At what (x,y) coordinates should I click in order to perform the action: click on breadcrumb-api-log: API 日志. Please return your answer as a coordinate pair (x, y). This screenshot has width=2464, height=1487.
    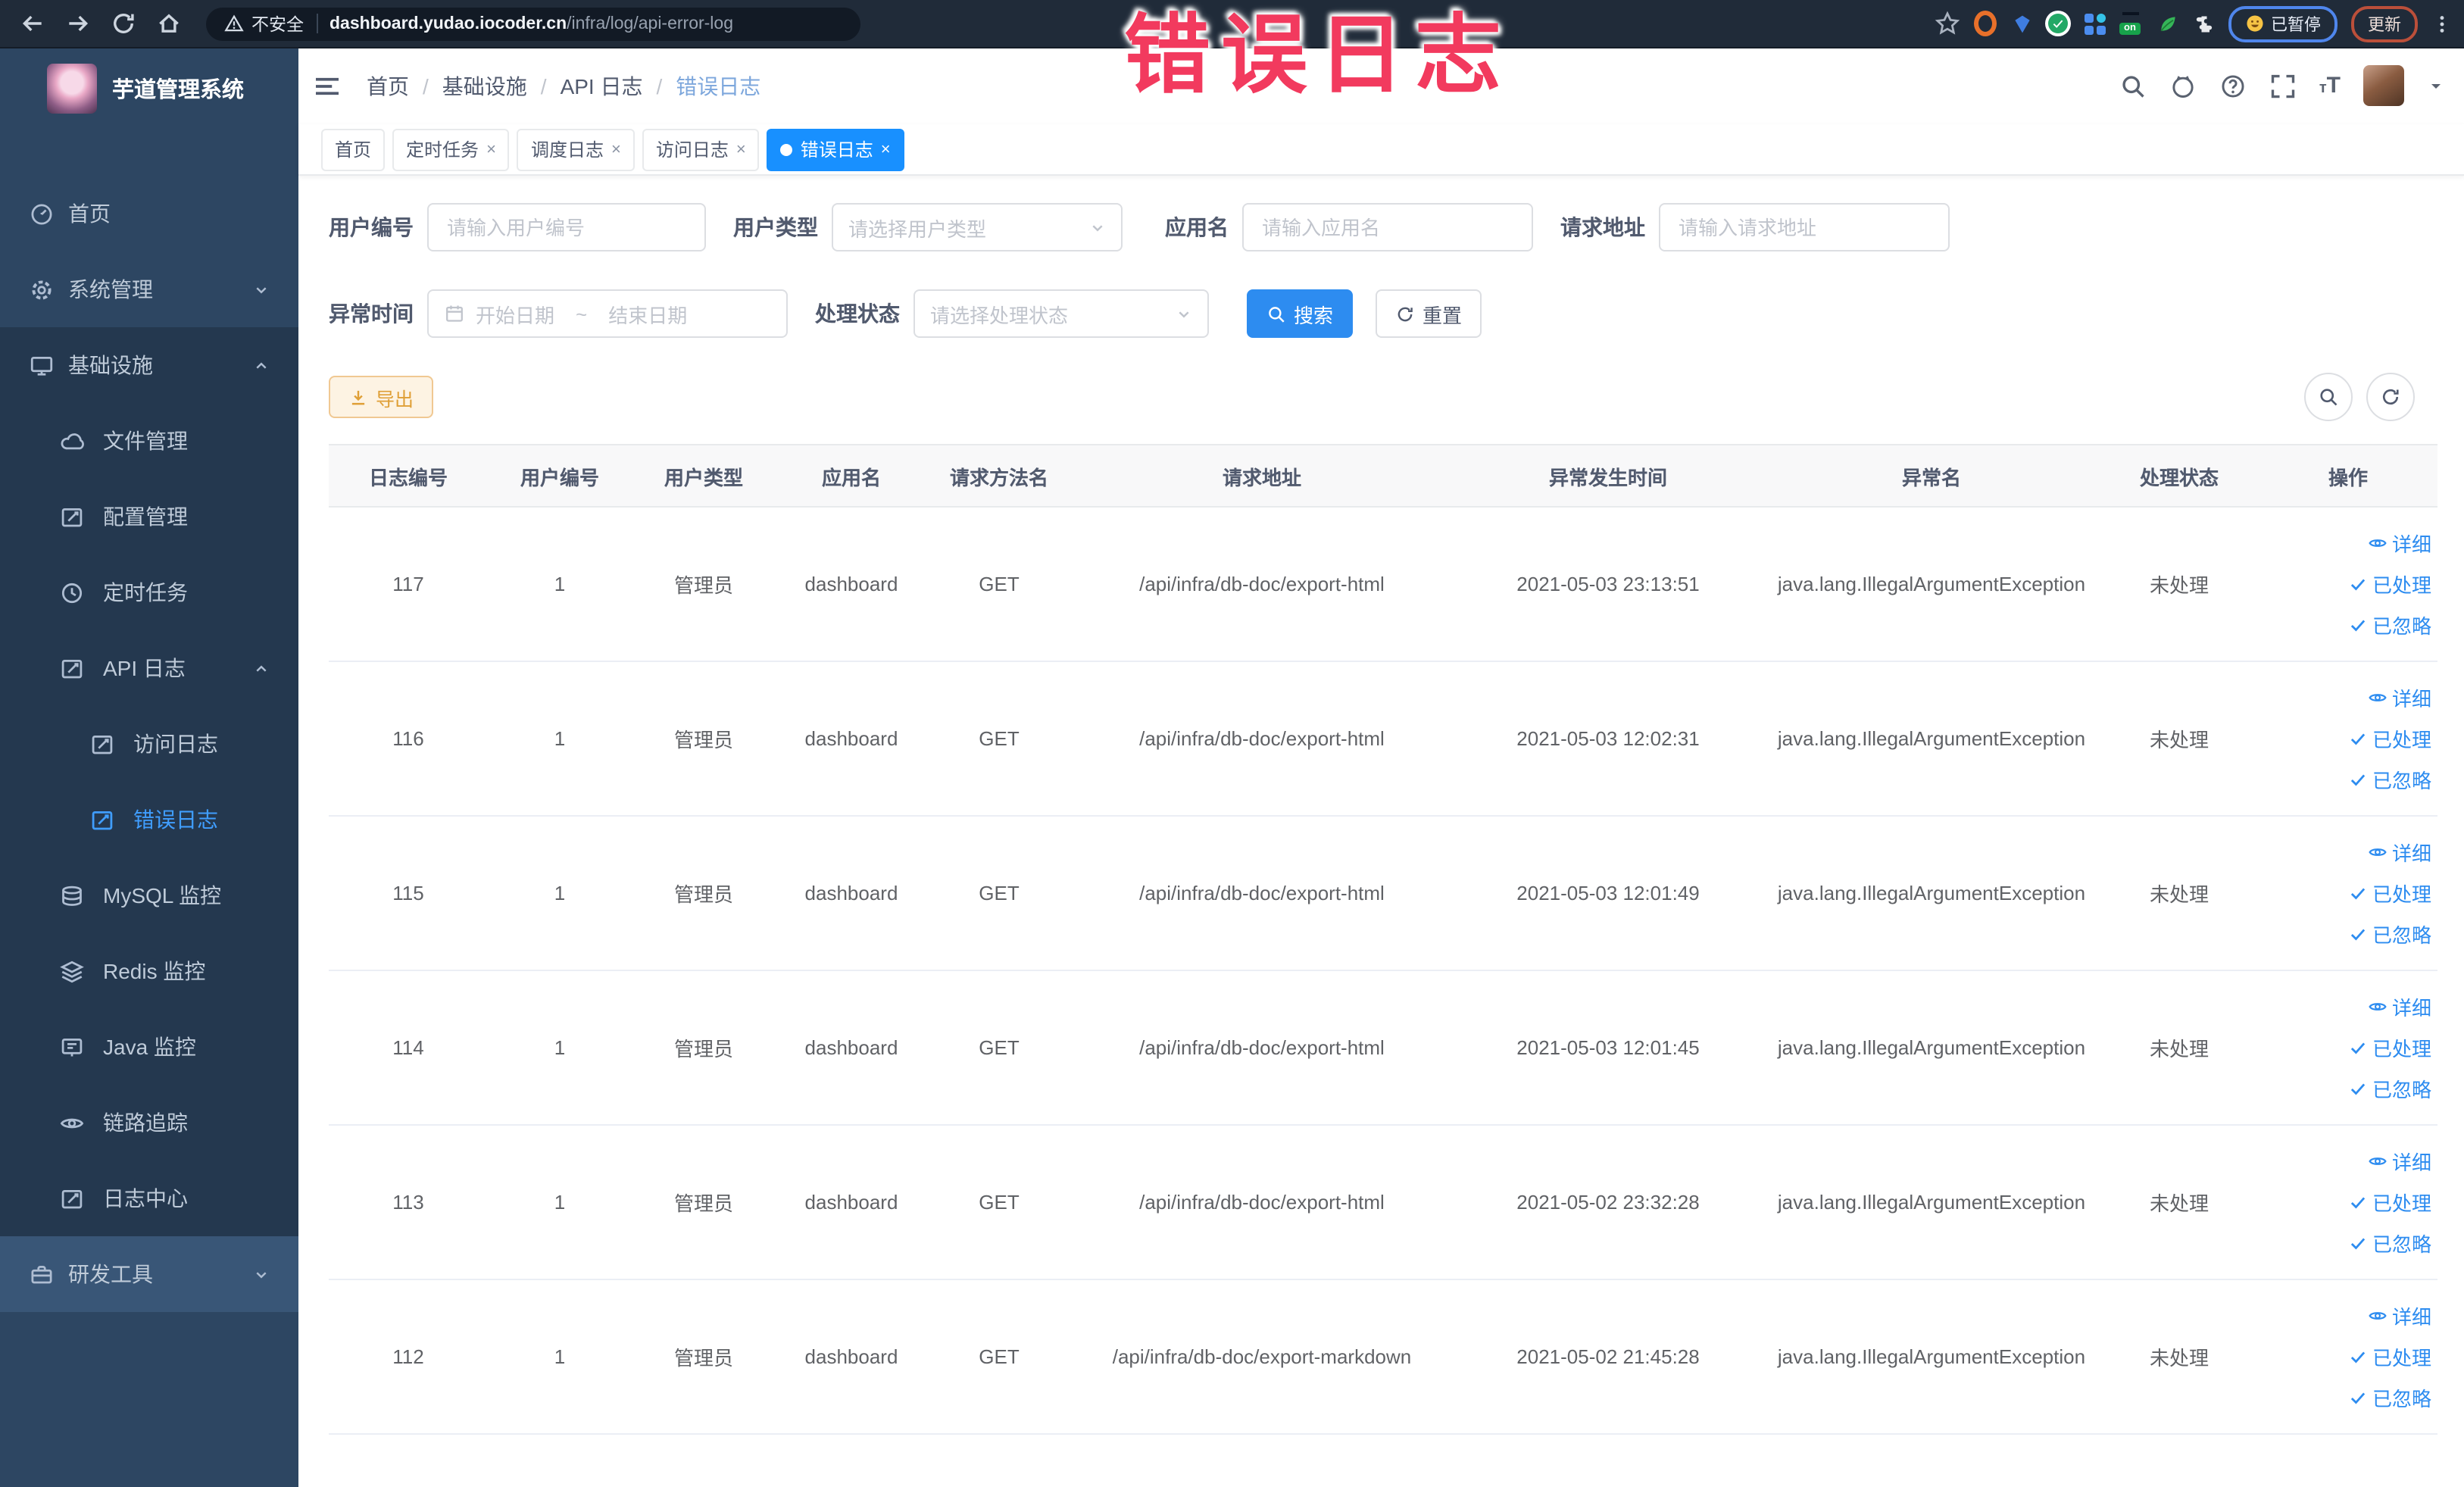
    Looking at the image, I should click on (602, 85).